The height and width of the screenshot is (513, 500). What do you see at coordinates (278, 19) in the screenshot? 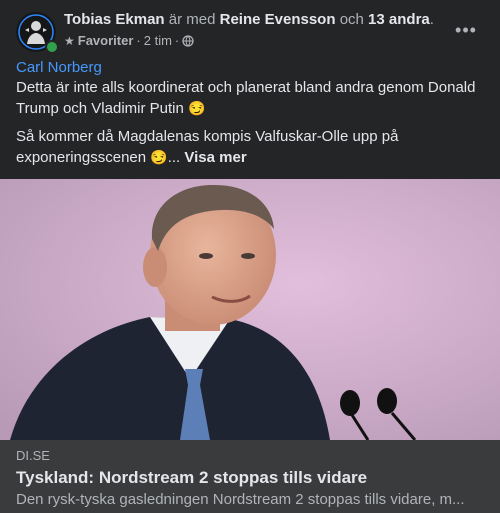
I see `tagged-person: Reine Evensson` at bounding box center [278, 19].